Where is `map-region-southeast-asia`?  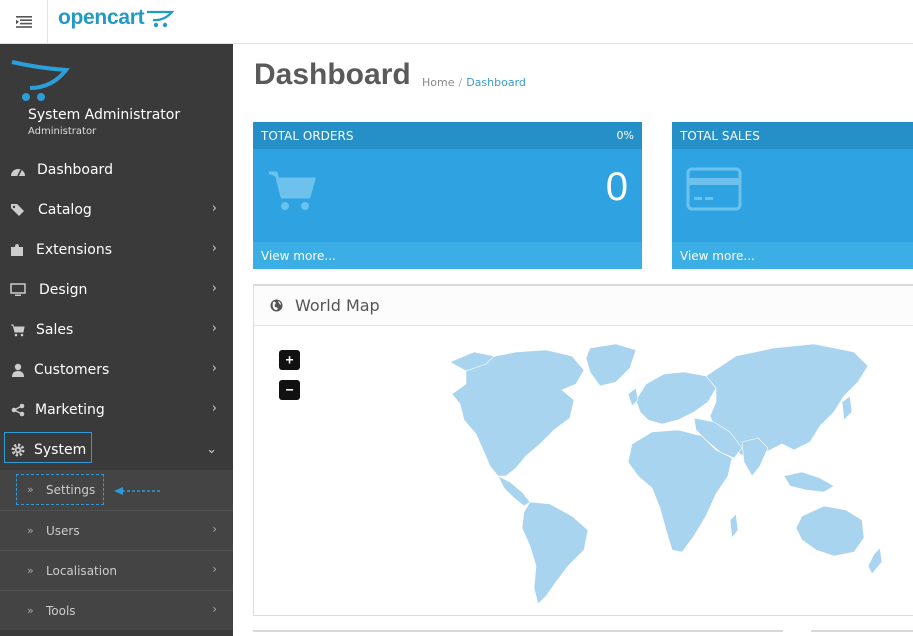 map-region-southeast-asia is located at coordinates (809, 482).